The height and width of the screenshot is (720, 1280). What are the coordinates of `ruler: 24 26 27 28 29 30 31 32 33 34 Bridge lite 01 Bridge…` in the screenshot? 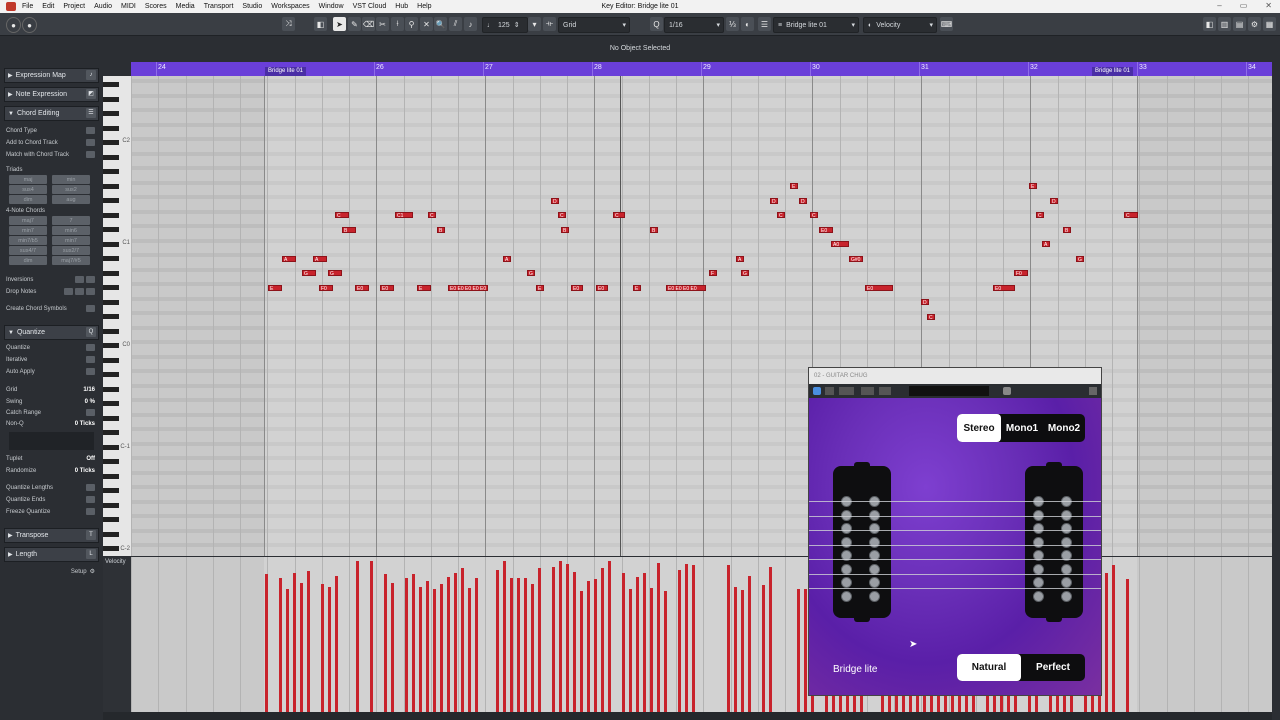 It's located at (701, 69).